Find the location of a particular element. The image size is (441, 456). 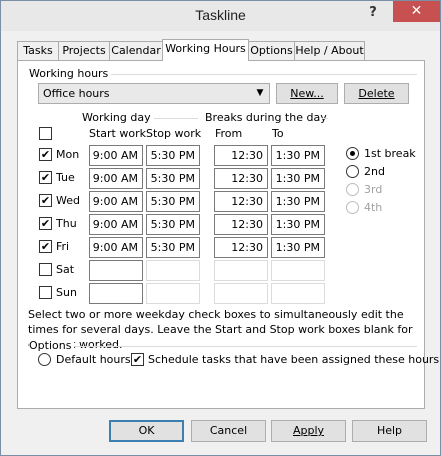

schedule-select: Office hours ▼ is located at coordinates (154, 93).